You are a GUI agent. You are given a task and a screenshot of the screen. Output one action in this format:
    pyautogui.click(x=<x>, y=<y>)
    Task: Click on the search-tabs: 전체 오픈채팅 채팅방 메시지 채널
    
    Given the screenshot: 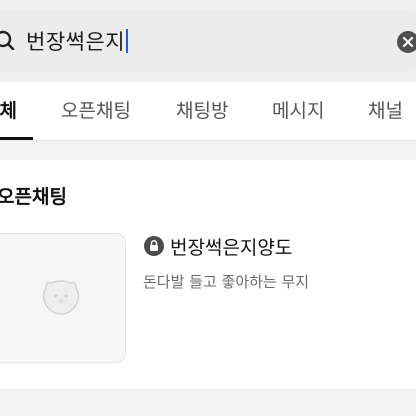 What is the action you would take?
    pyautogui.click(x=208, y=111)
    